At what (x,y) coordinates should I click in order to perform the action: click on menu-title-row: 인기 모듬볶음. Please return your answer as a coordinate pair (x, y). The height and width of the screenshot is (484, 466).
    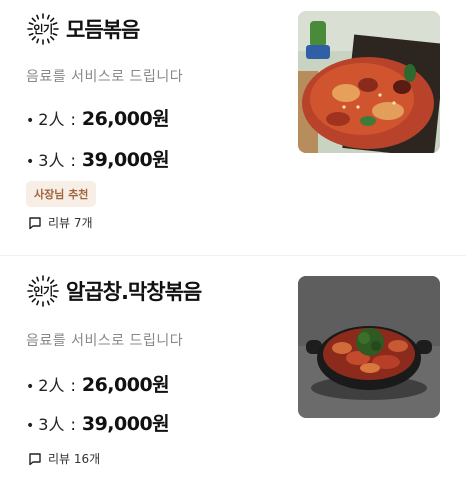
    Looking at the image, I should click on (83, 29).